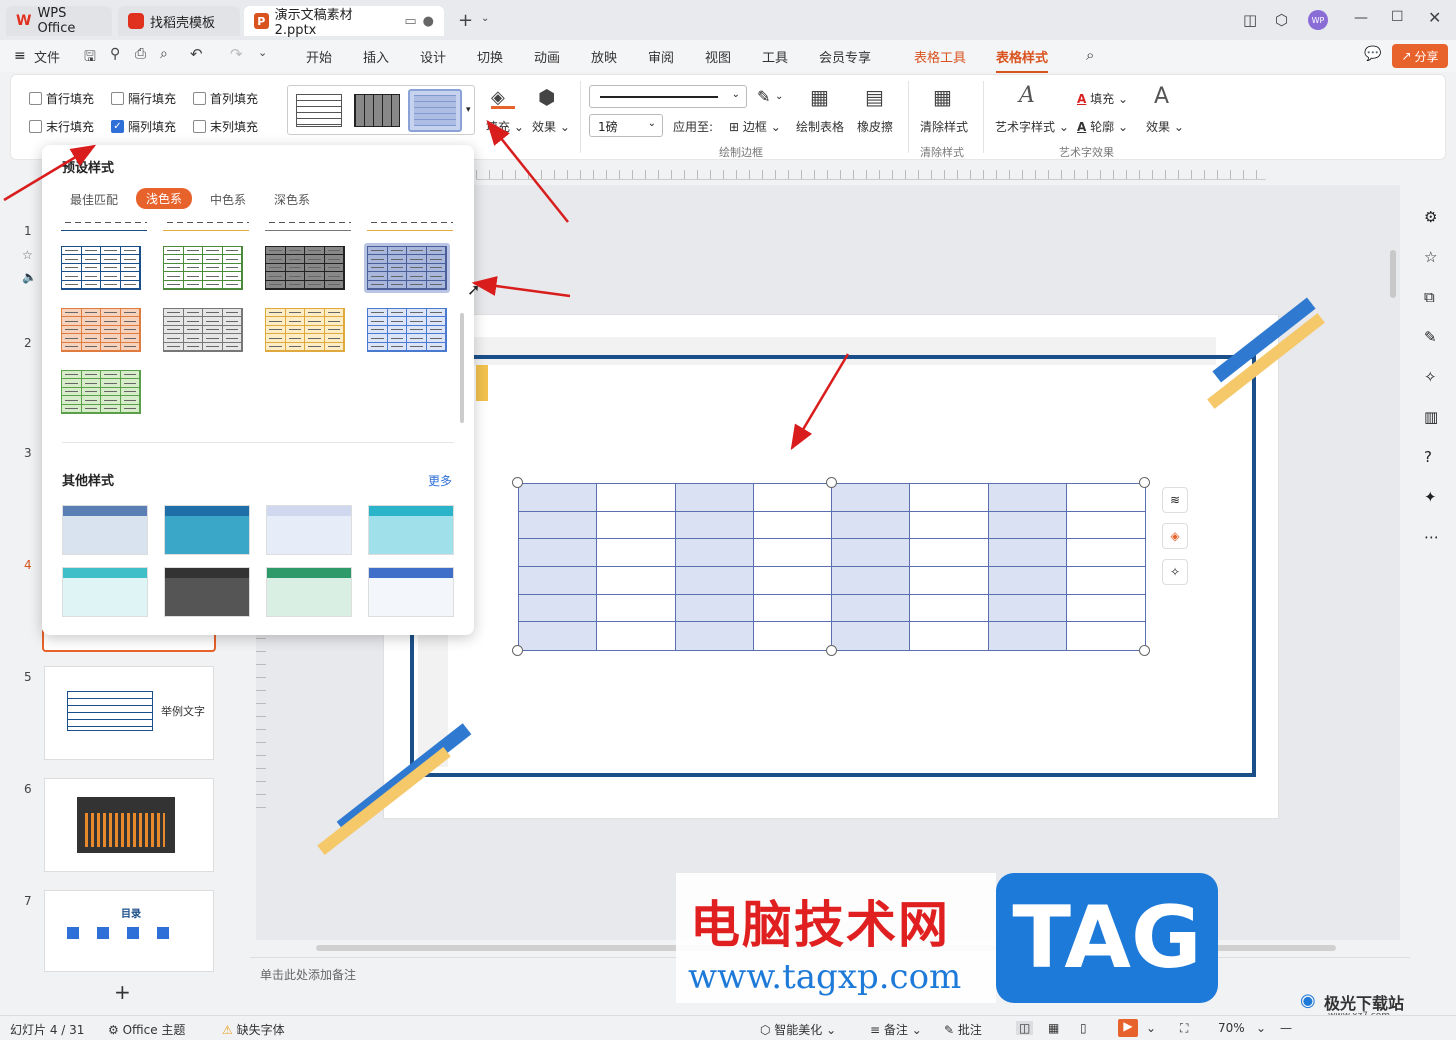  I want to click on first-row-fill-checkbox: 首行填充, so click(61, 98).